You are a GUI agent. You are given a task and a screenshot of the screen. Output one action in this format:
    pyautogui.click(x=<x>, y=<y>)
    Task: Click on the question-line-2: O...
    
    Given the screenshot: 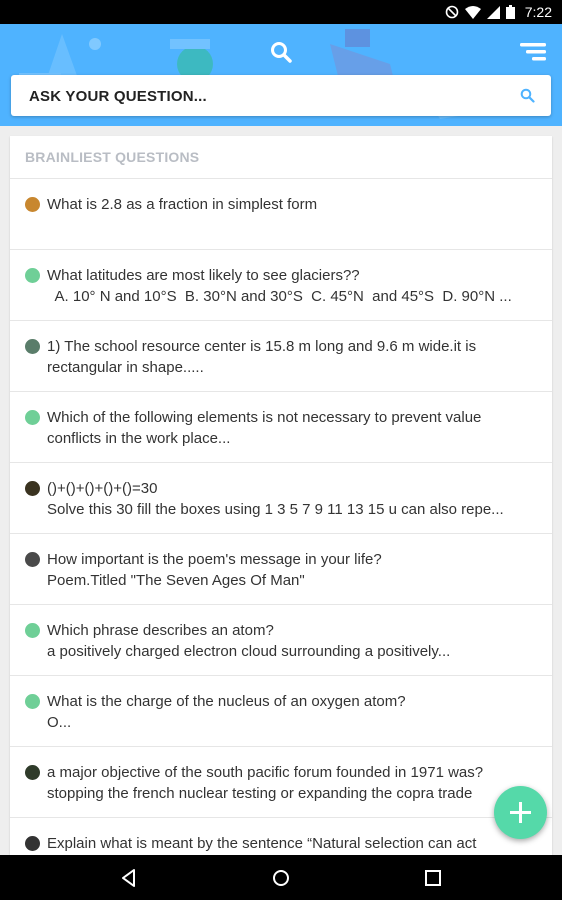 What is the action you would take?
    pyautogui.click(x=59, y=722)
    